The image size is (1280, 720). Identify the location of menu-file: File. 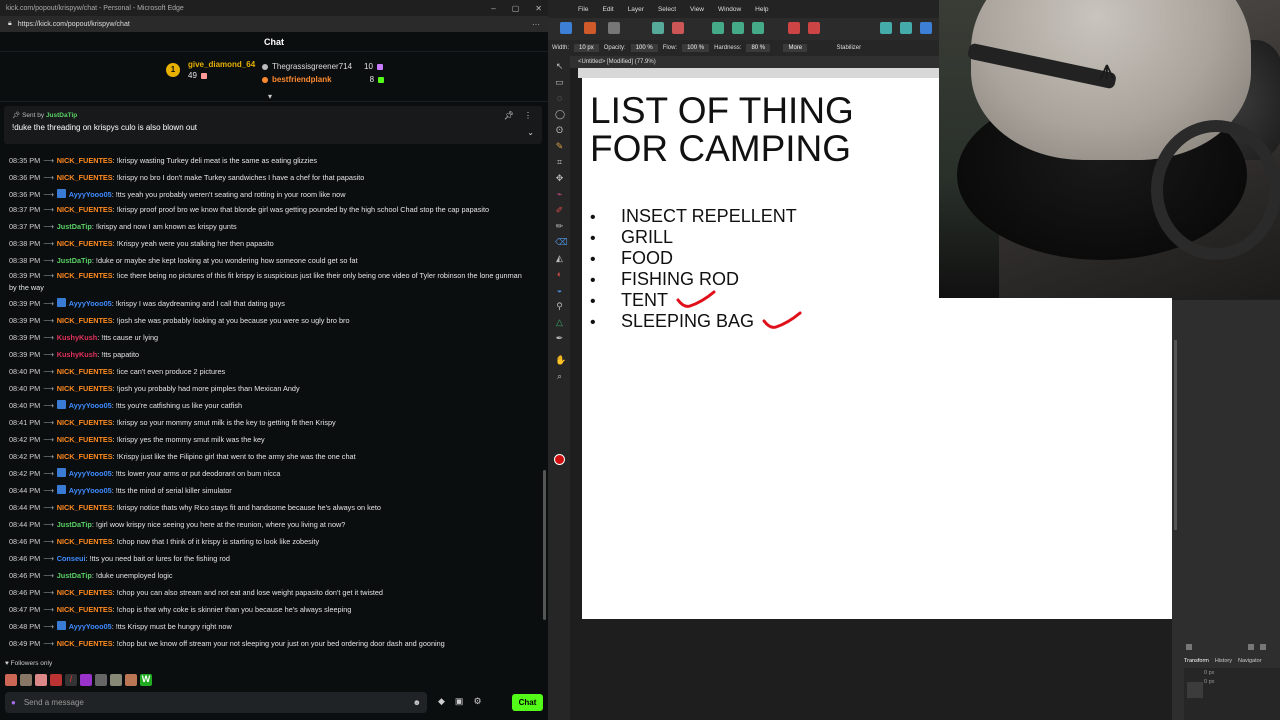
(583, 9).